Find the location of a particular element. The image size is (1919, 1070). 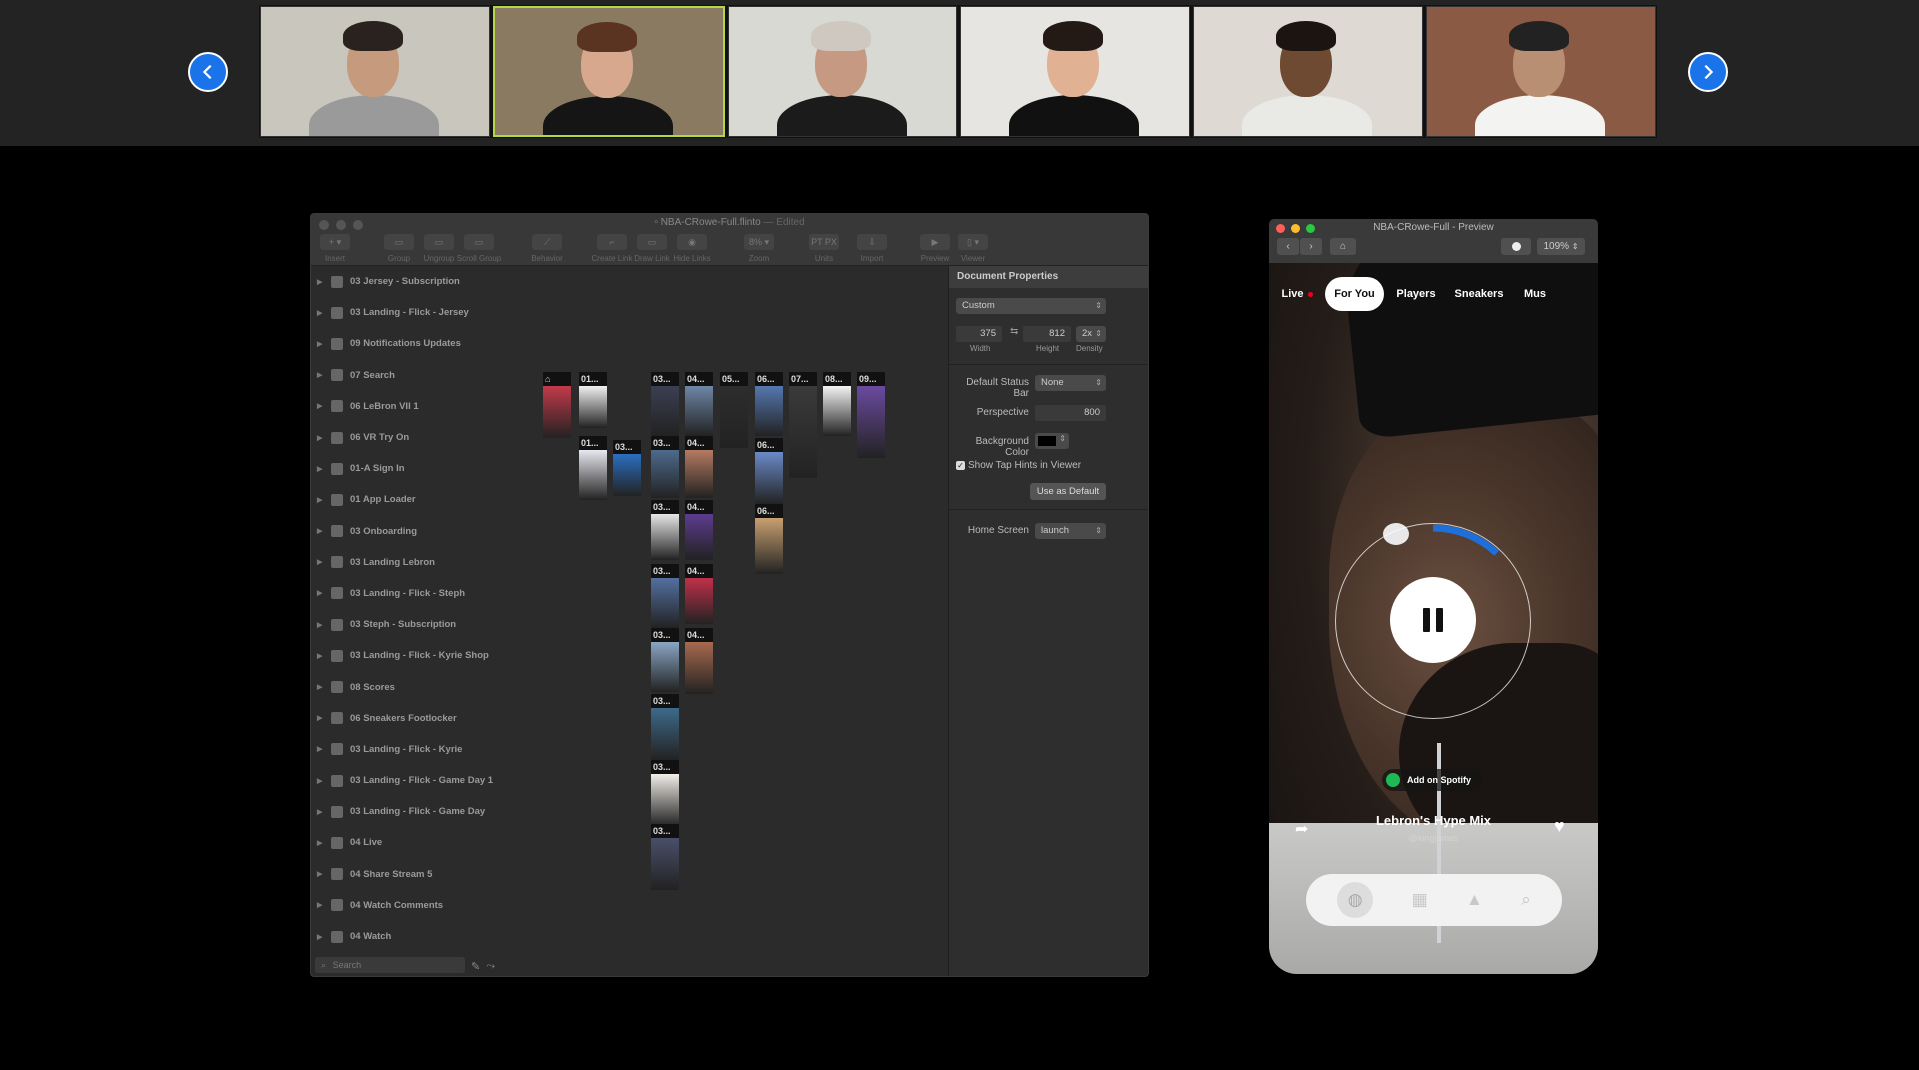

background-color-well: ⇕ is located at coordinates (1052, 441).